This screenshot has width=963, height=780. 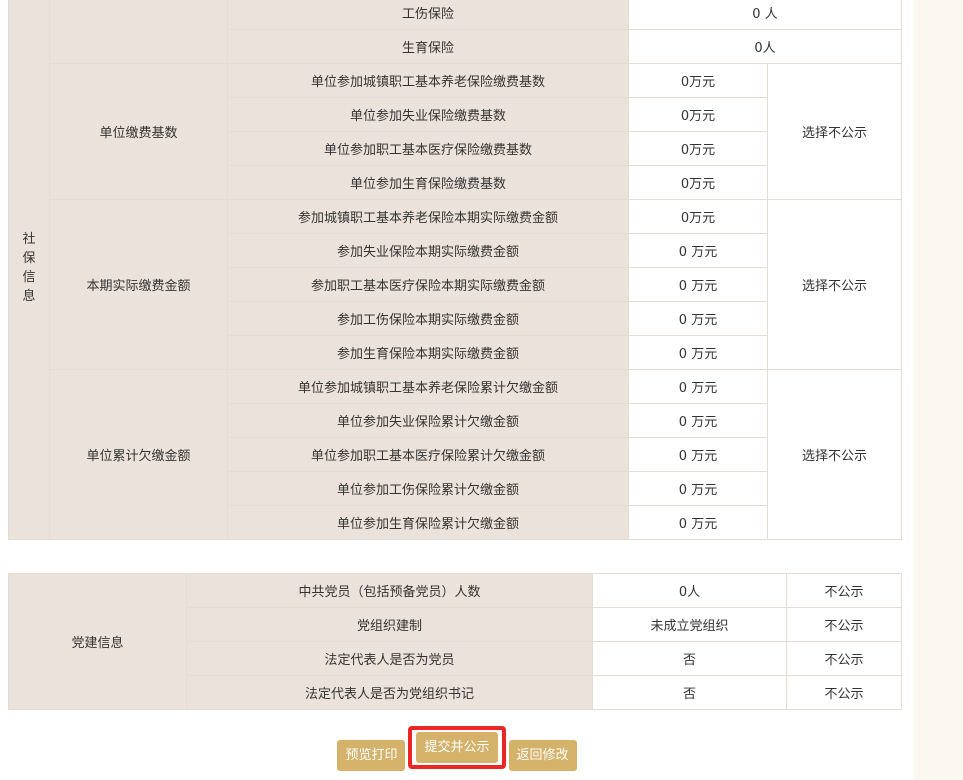 What do you see at coordinates (390, 591) in the screenshot?
I see `row-label: 中共党员（包括预备党员）人数` at bounding box center [390, 591].